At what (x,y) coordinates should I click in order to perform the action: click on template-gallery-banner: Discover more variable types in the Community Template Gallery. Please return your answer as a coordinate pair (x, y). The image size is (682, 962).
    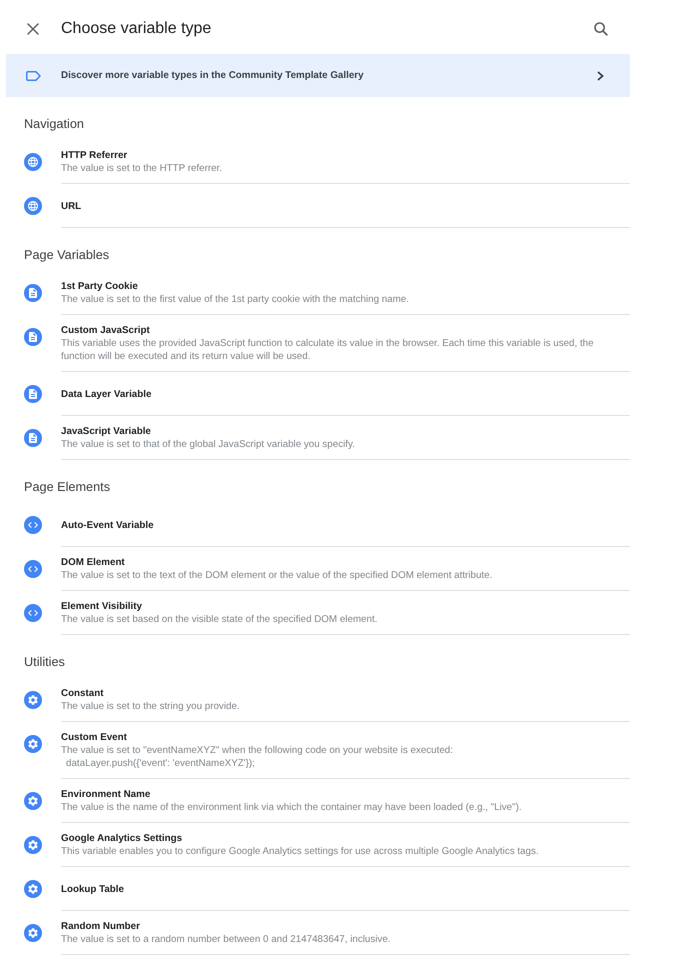
    Looking at the image, I should click on (318, 75).